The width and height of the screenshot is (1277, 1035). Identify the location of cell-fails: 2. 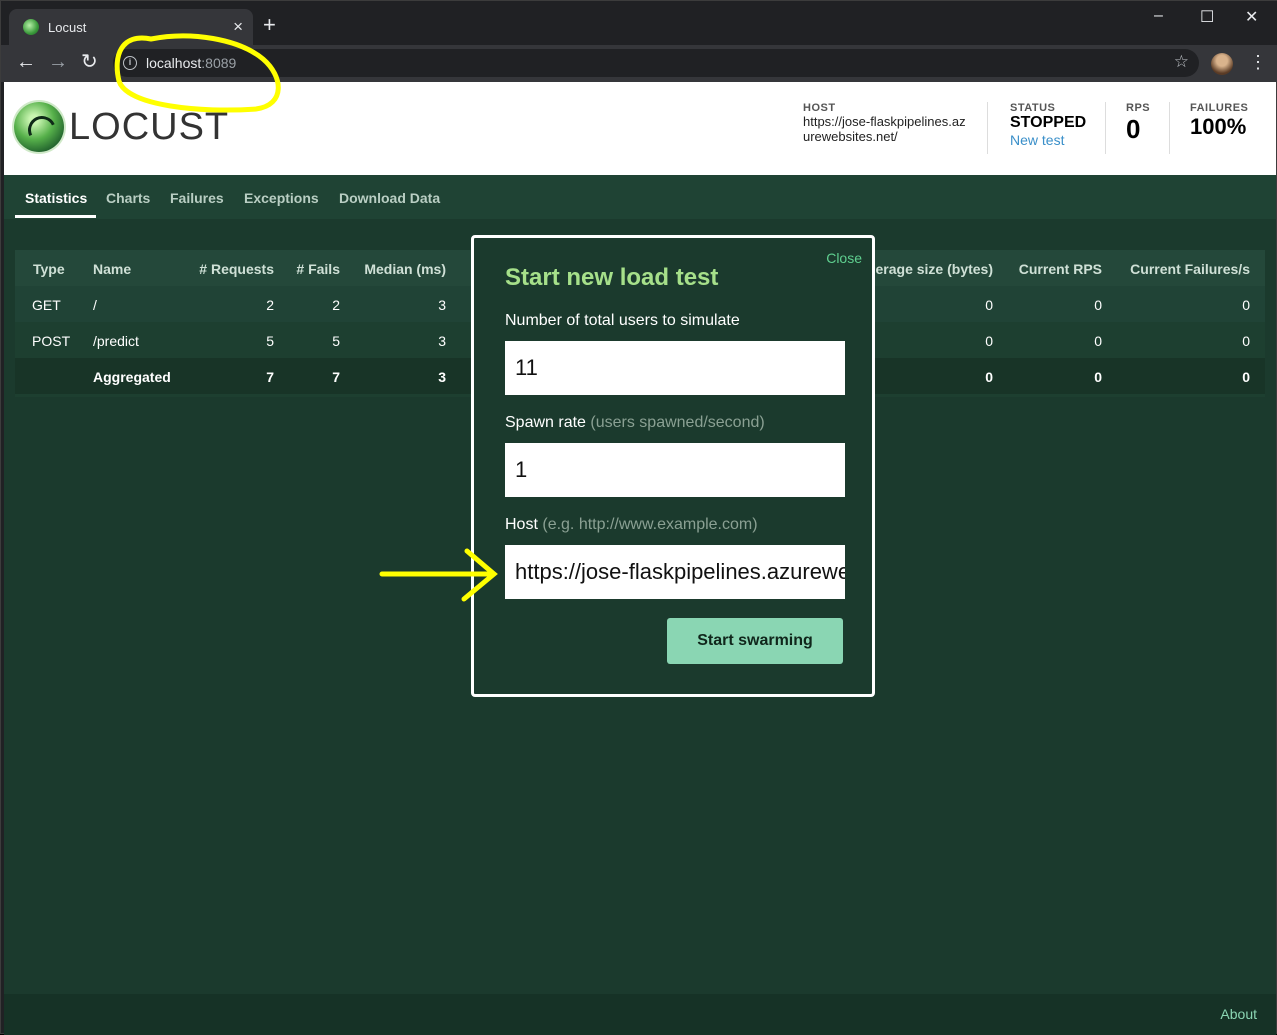
(336, 305).